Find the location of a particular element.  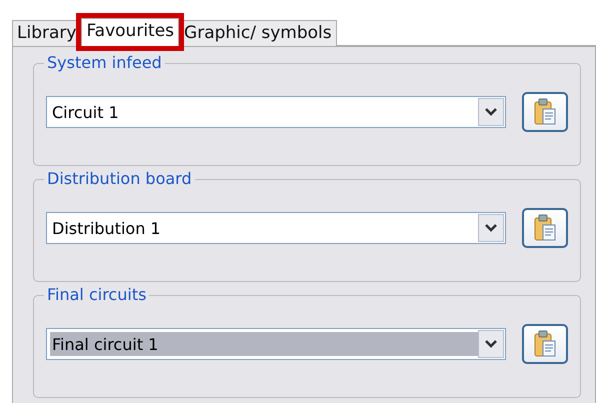

dropdown-field: Distribution 1 is located at coordinates (276, 228).